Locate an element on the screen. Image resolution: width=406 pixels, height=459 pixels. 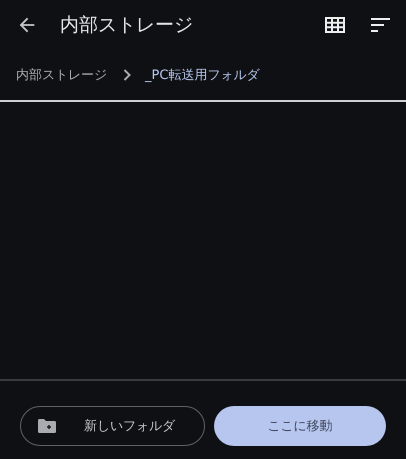
sort-button is located at coordinates (380, 25).